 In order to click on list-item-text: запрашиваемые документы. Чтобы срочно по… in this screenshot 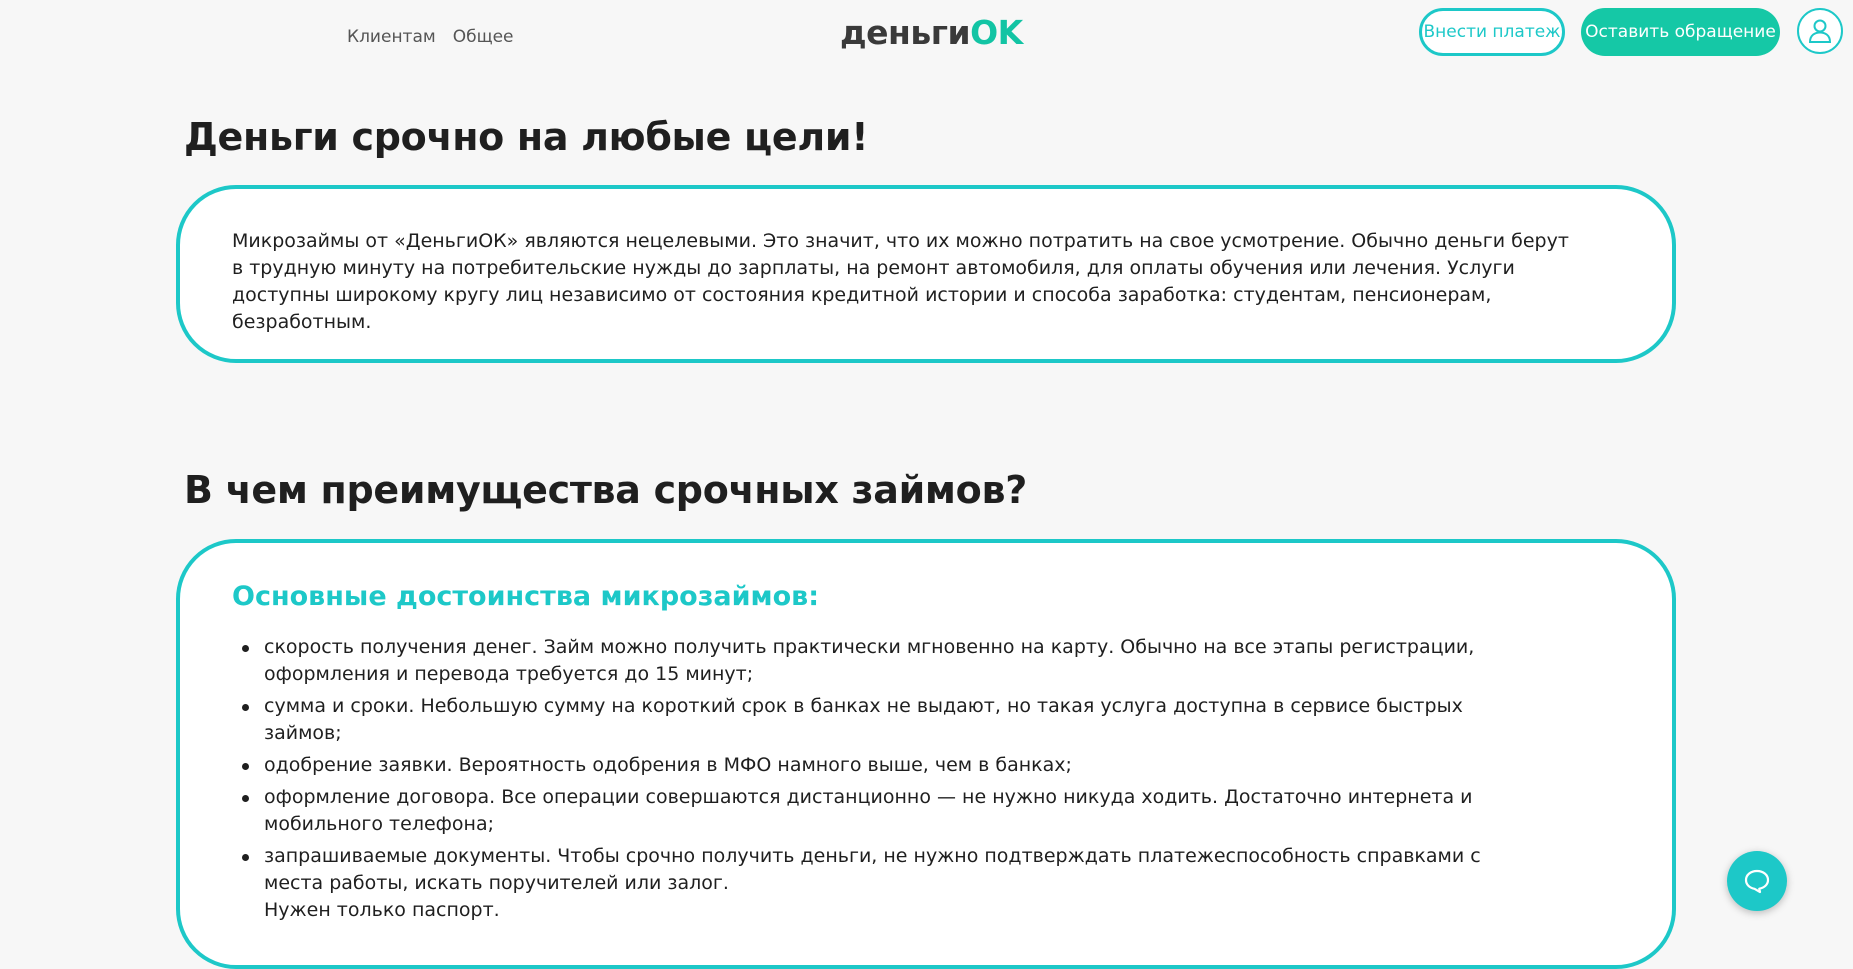, I will do `click(872, 869)`.